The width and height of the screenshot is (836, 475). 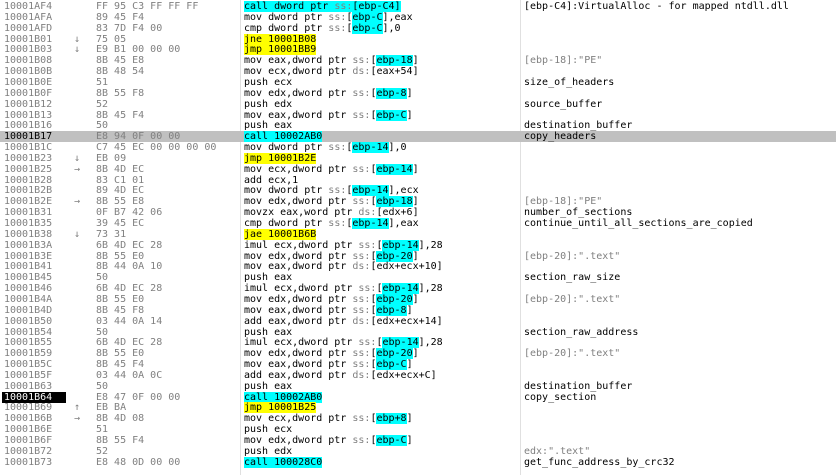 I want to click on row-address: 10001B0F, so click(x=28, y=93).